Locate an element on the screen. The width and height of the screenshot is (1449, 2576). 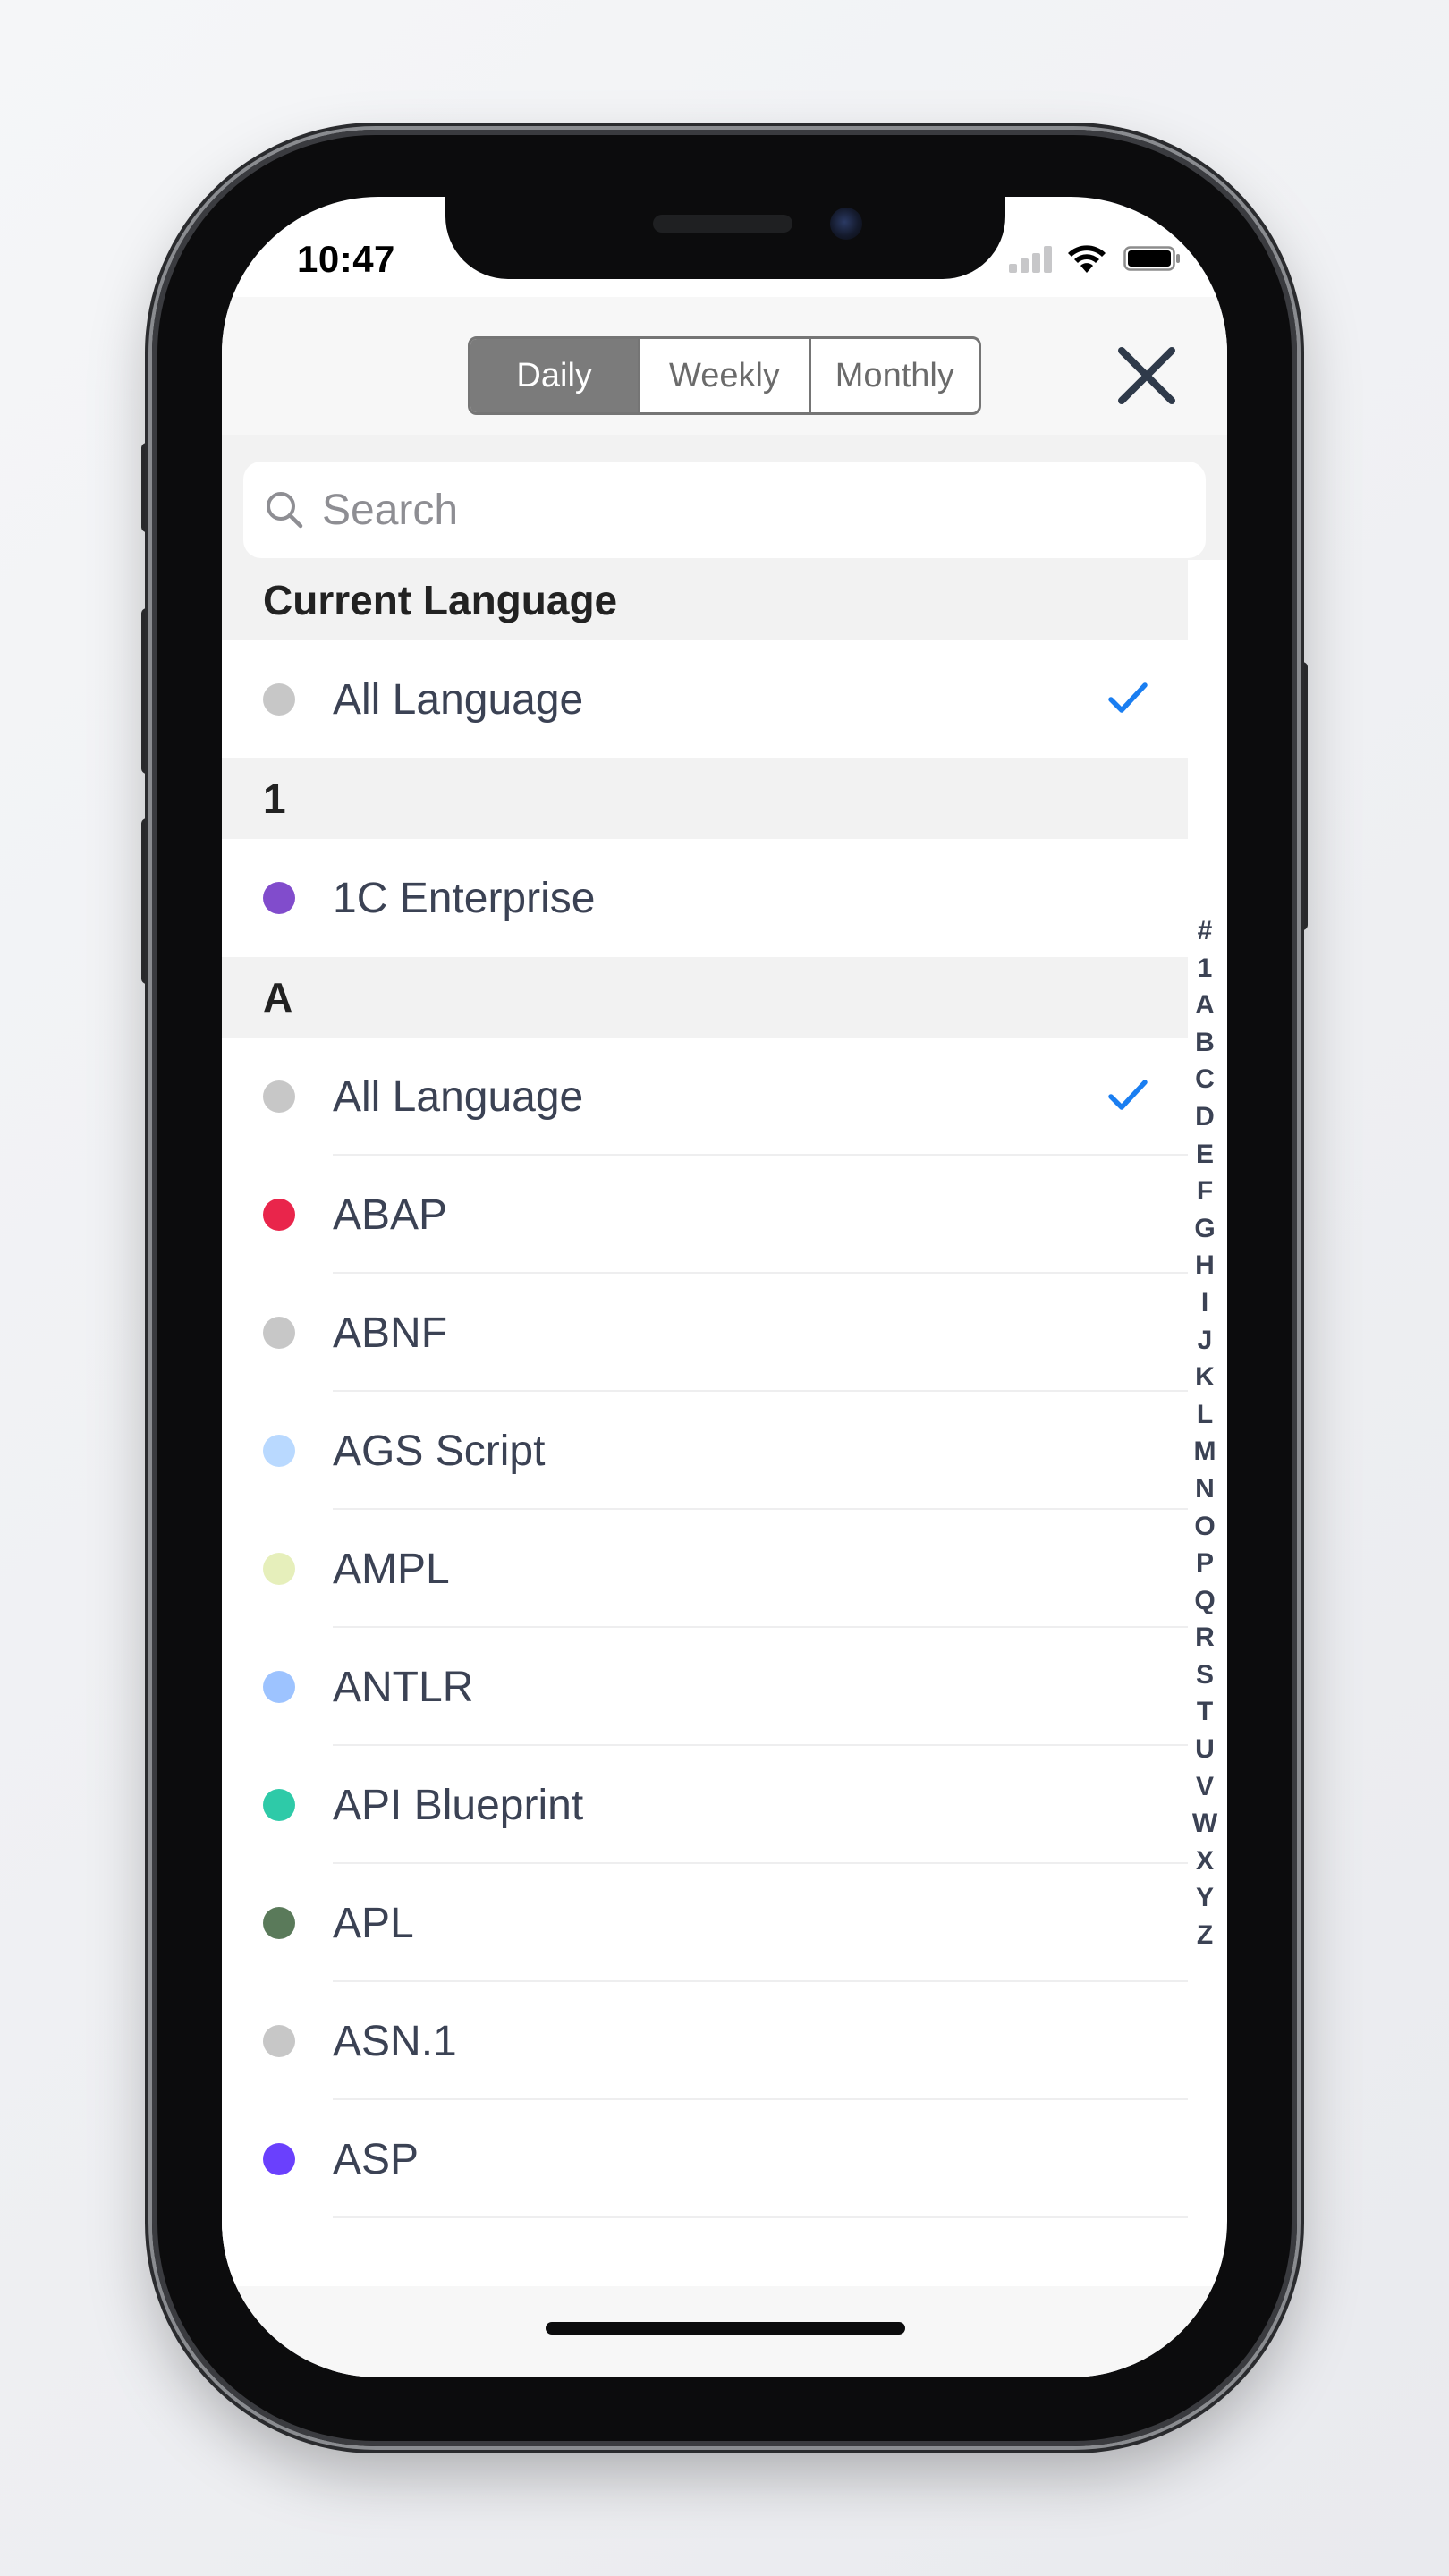
index-letter: D is located at coordinates (1205, 1117).